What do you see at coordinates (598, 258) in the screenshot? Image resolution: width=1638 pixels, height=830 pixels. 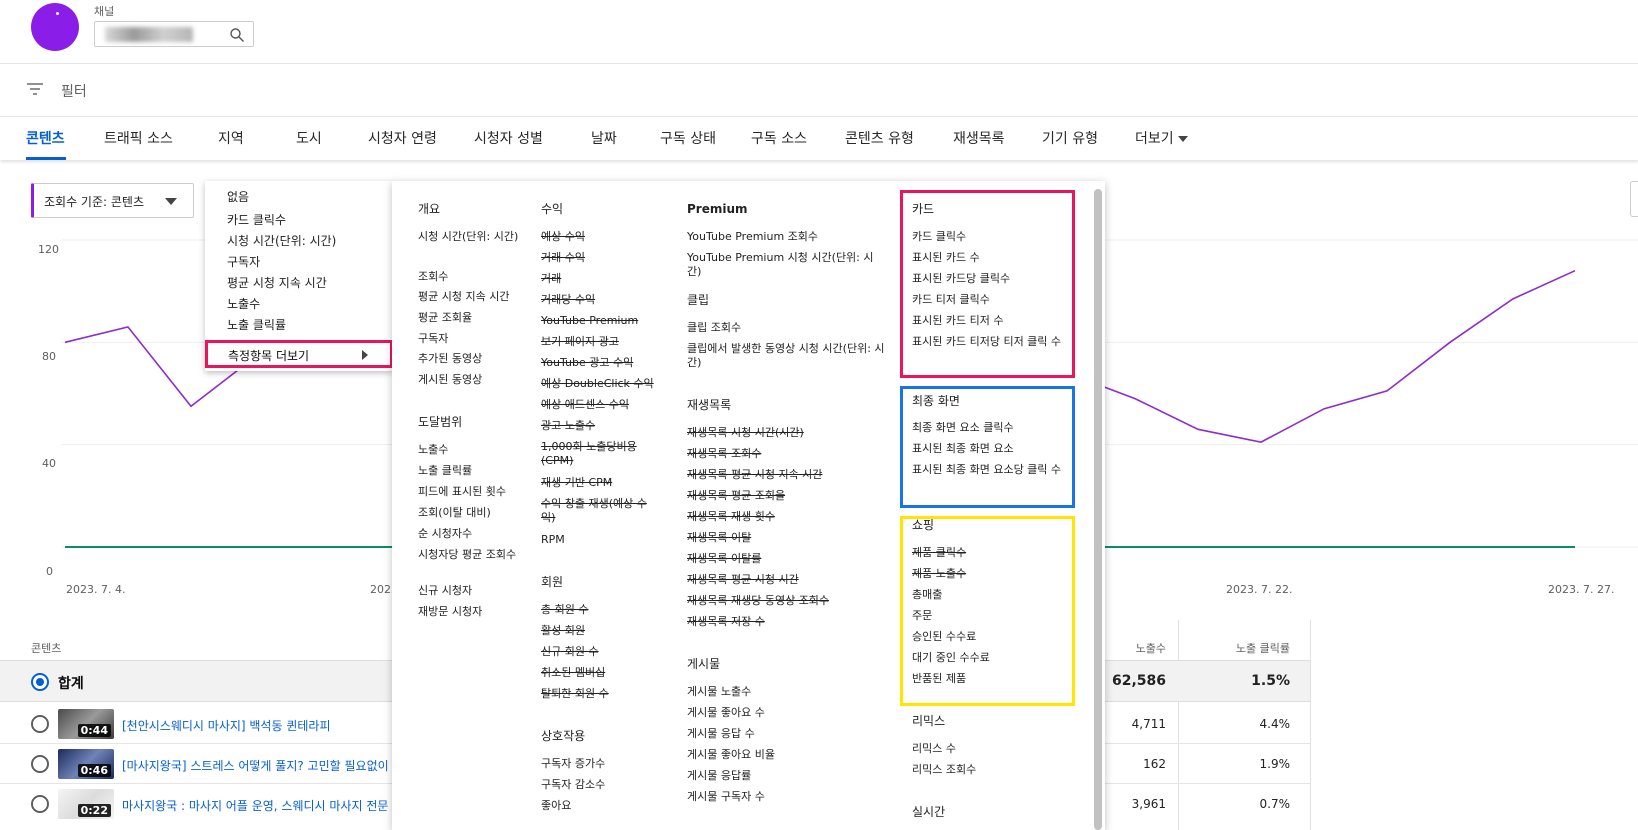 I see `metric-option: 거래 수익` at bounding box center [598, 258].